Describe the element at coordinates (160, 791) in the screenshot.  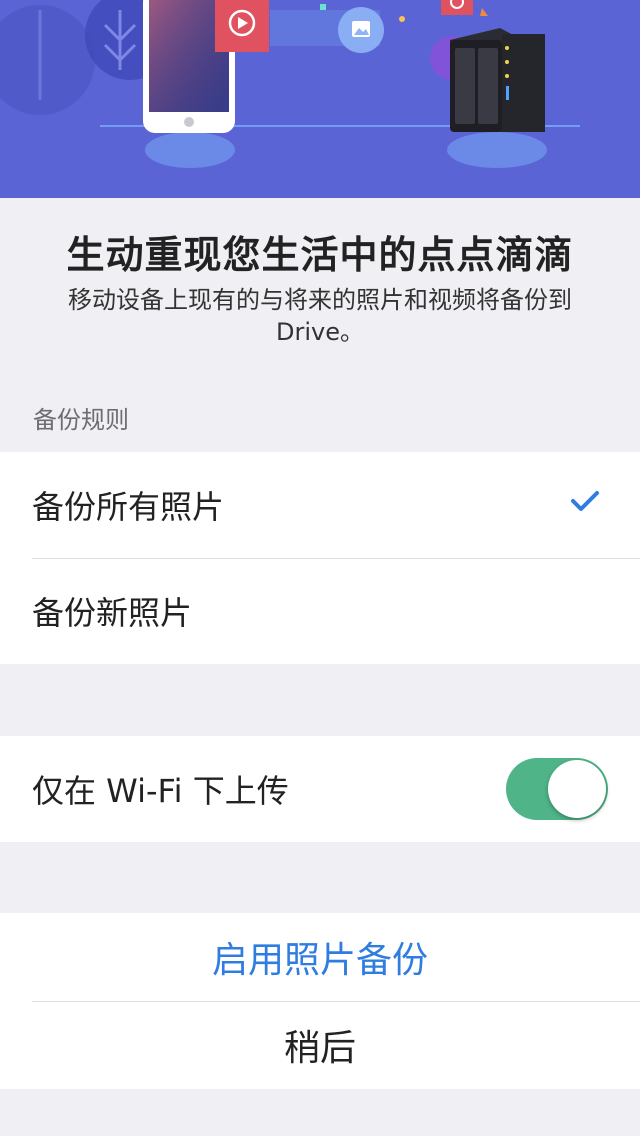
I see `wifi-only-label: 仅在 Wi-Fi 下上传` at that location.